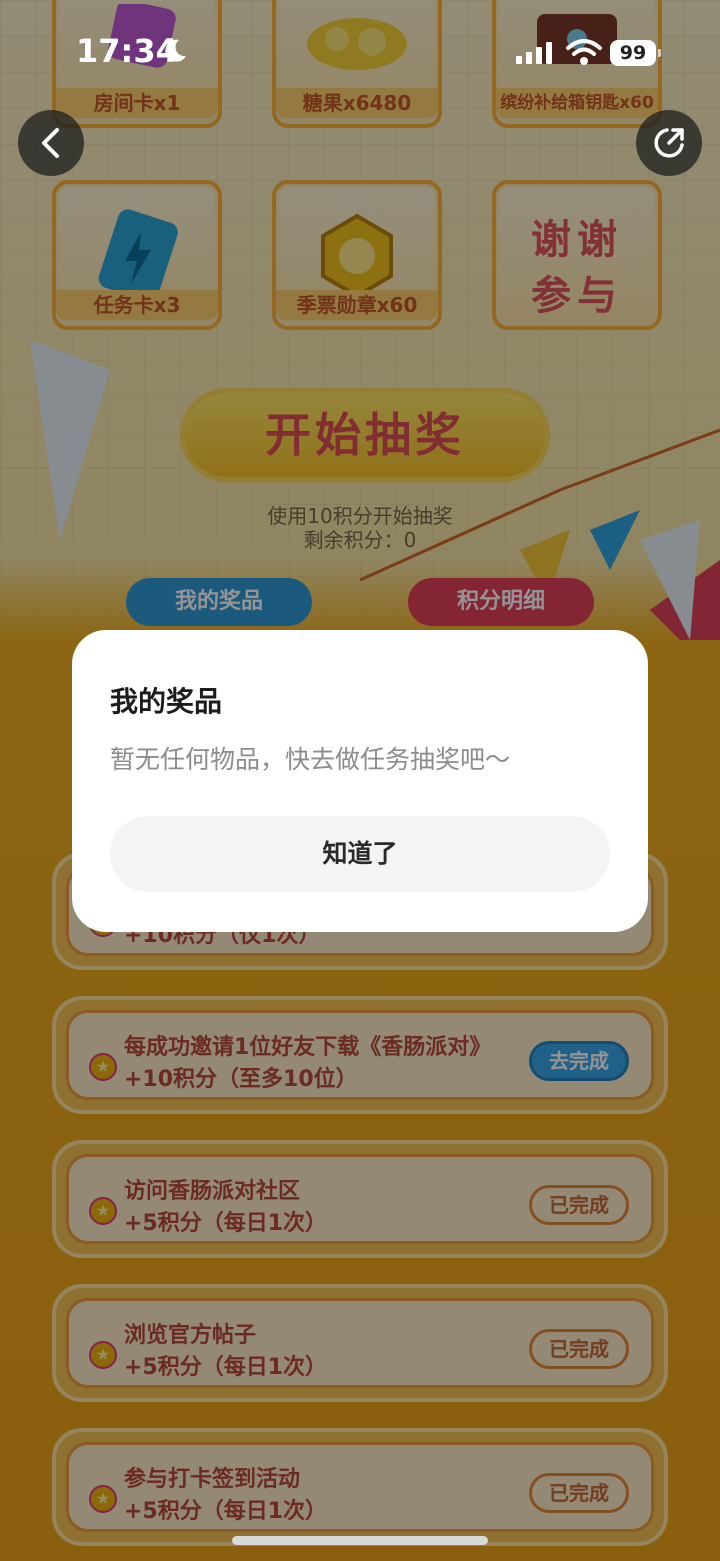  I want to click on home-indicator, so click(360, 1540).